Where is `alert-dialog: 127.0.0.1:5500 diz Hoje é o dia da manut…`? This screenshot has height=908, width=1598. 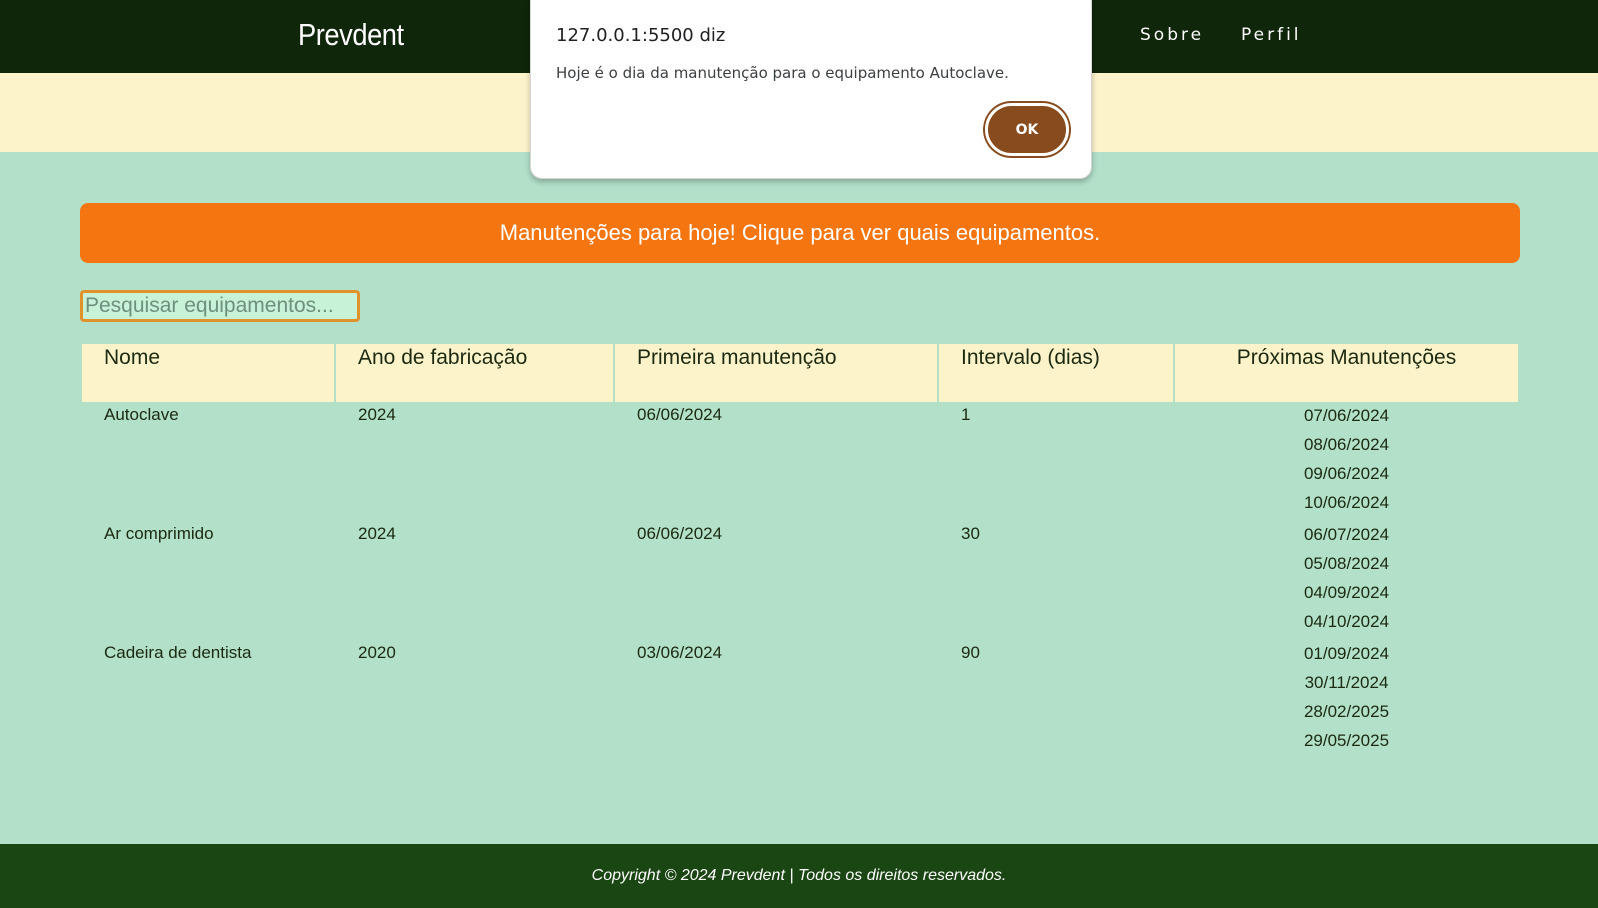 alert-dialog: 127.0.0.1:5500 diz Hoje é o dia da manut… is located at coordinates (811, 89).